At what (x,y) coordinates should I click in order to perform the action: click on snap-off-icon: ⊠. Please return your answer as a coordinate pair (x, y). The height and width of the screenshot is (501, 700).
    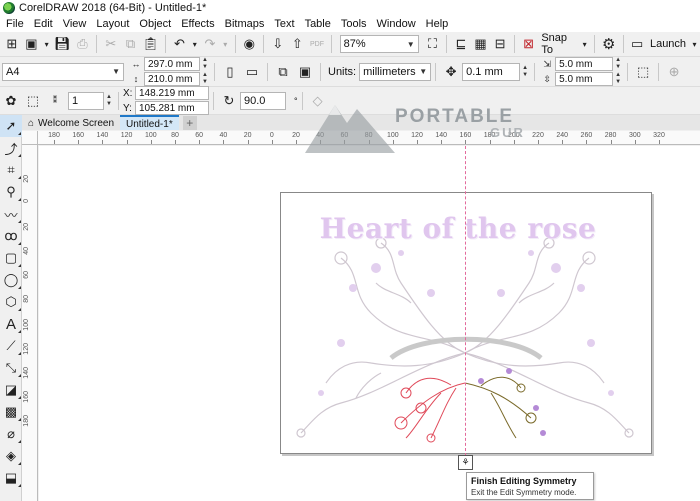
    Looking at the image, I should click on (529, 44).